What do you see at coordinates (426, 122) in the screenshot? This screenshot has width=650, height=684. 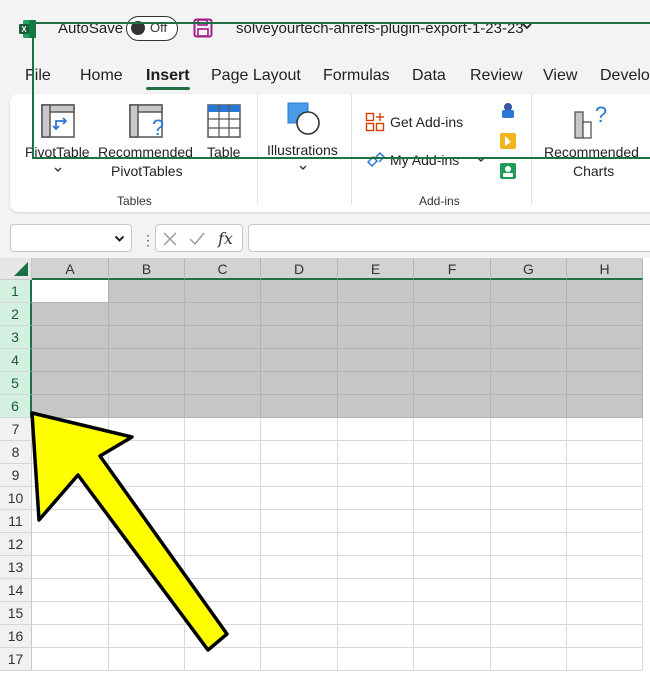 I see `get-addins-label: Get Add-ins` at bounding box center [426, 122].